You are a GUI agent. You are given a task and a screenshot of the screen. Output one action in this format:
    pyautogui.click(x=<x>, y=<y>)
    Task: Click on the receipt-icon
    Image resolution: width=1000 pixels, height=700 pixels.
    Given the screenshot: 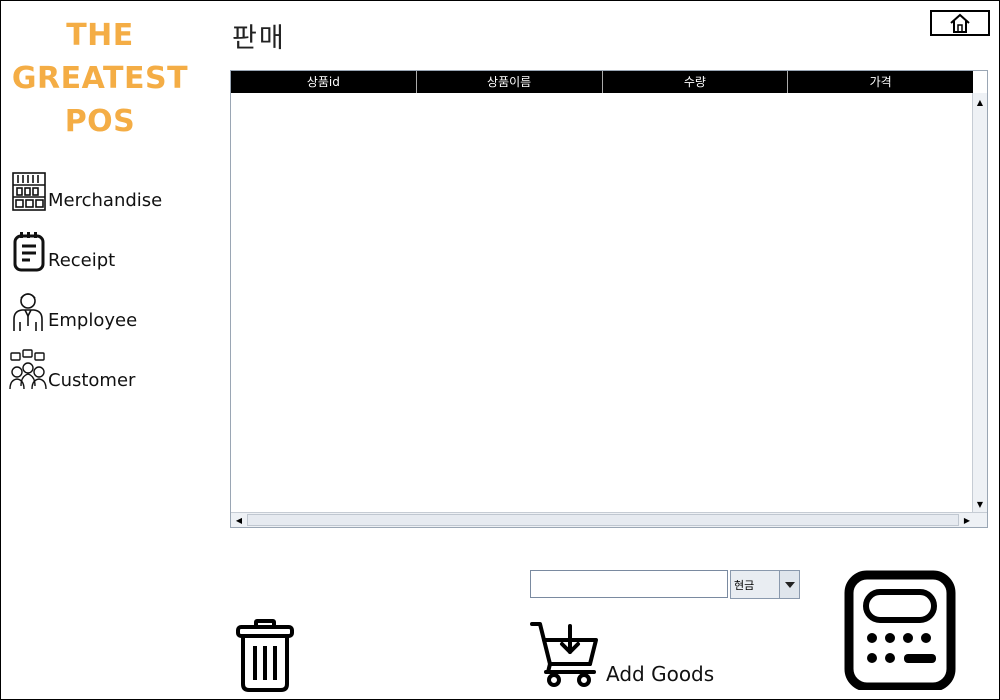 What is the action you would take?
    pyautogui.click(x=29, y=252)
    